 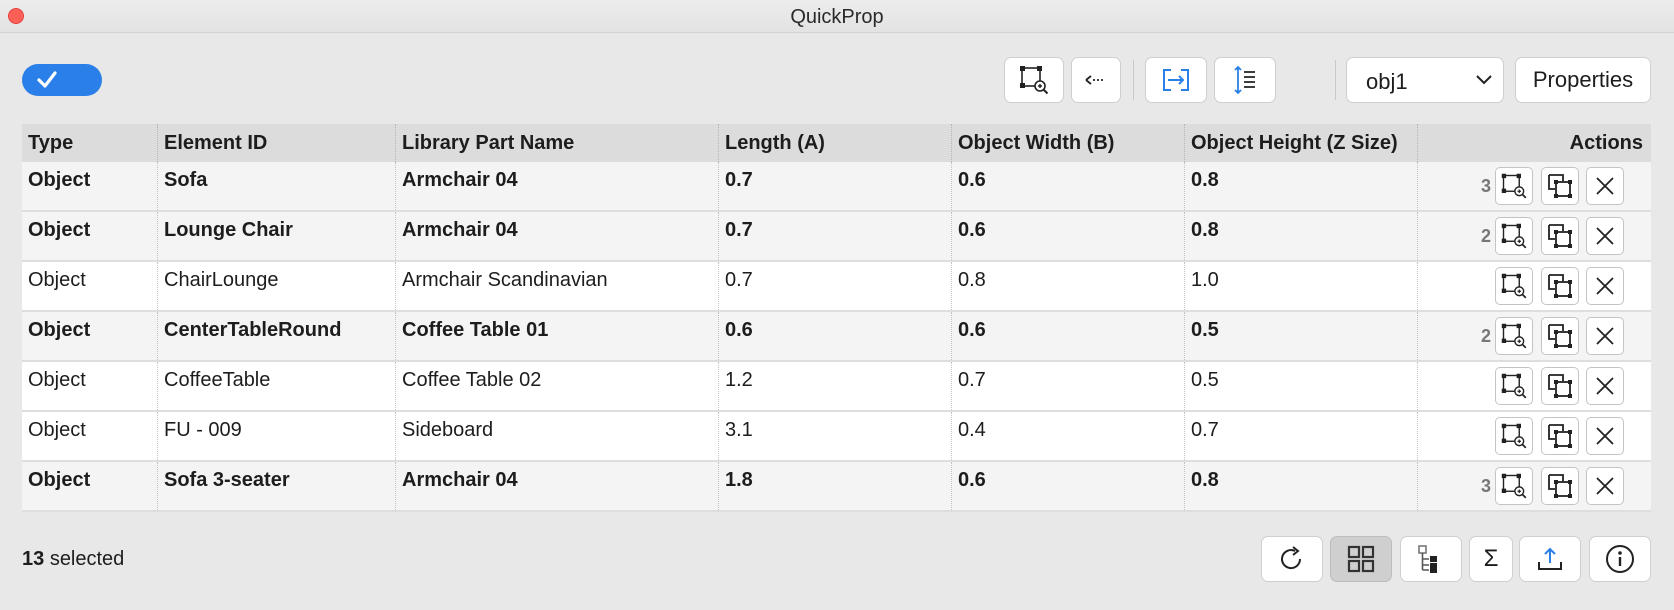 What do you see at coordinates (1431, 559) in the screenshot?
I see `tree-view-button` at bounding box center [1431, 559].